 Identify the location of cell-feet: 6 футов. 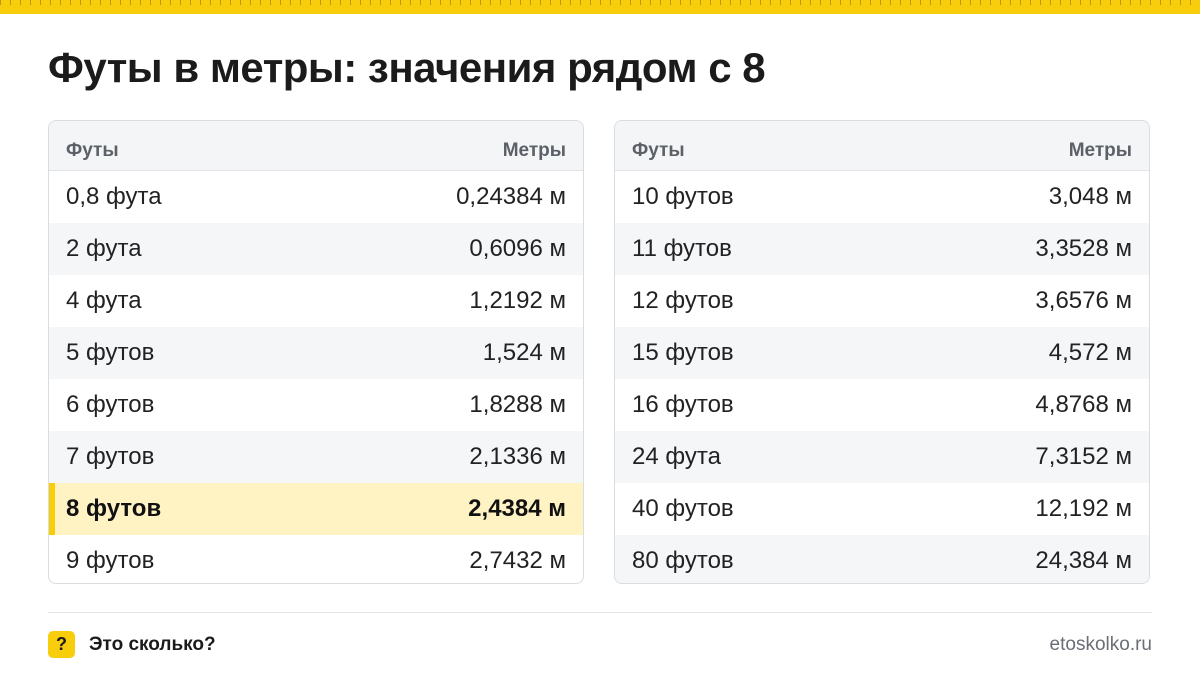
(110, 404).